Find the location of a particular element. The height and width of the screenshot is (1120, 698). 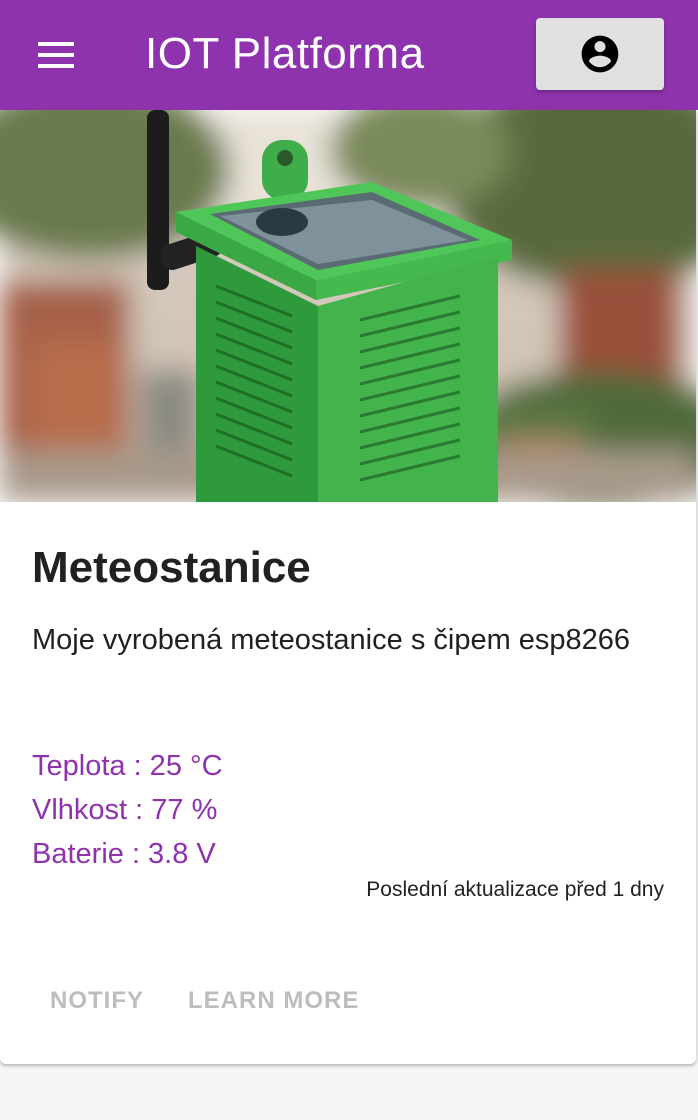

account-button is located at coordinates (600, 54).